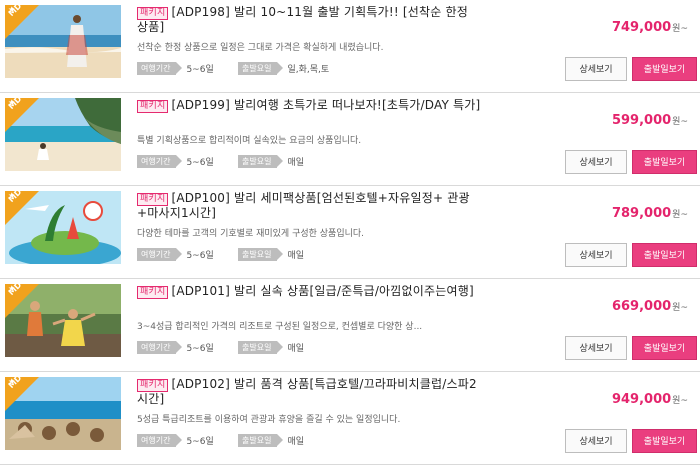 The height and width of the screenshot is (465, 700). Describe the element at coordinates (303, 205) in the screenshot. I see `product-title-text: [ADP100] 발리 세미팩상품[엄선된호텔+자유일정+ 관광+마사지1시간]` at that location.